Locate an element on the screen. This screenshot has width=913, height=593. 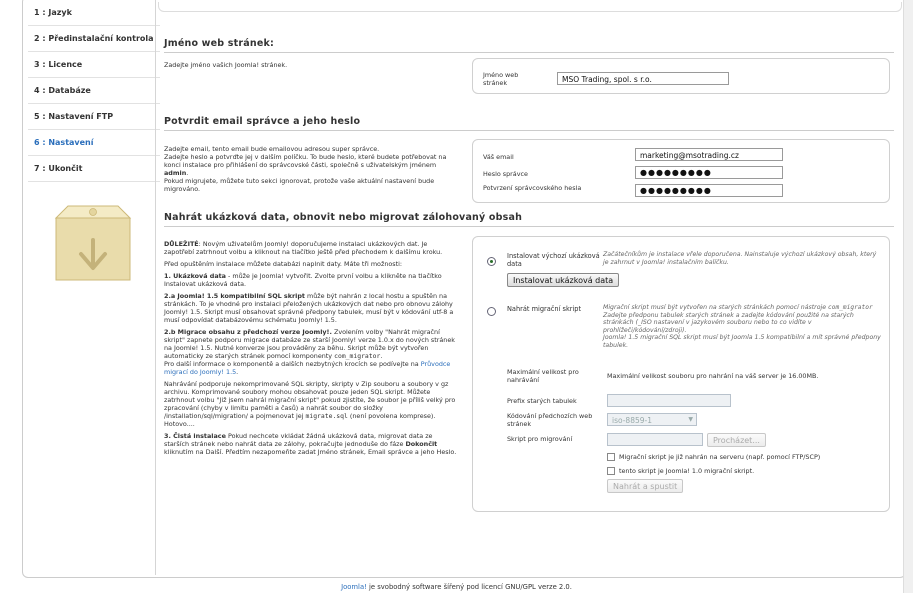
scrollbar is located at coordinates (908, 296).